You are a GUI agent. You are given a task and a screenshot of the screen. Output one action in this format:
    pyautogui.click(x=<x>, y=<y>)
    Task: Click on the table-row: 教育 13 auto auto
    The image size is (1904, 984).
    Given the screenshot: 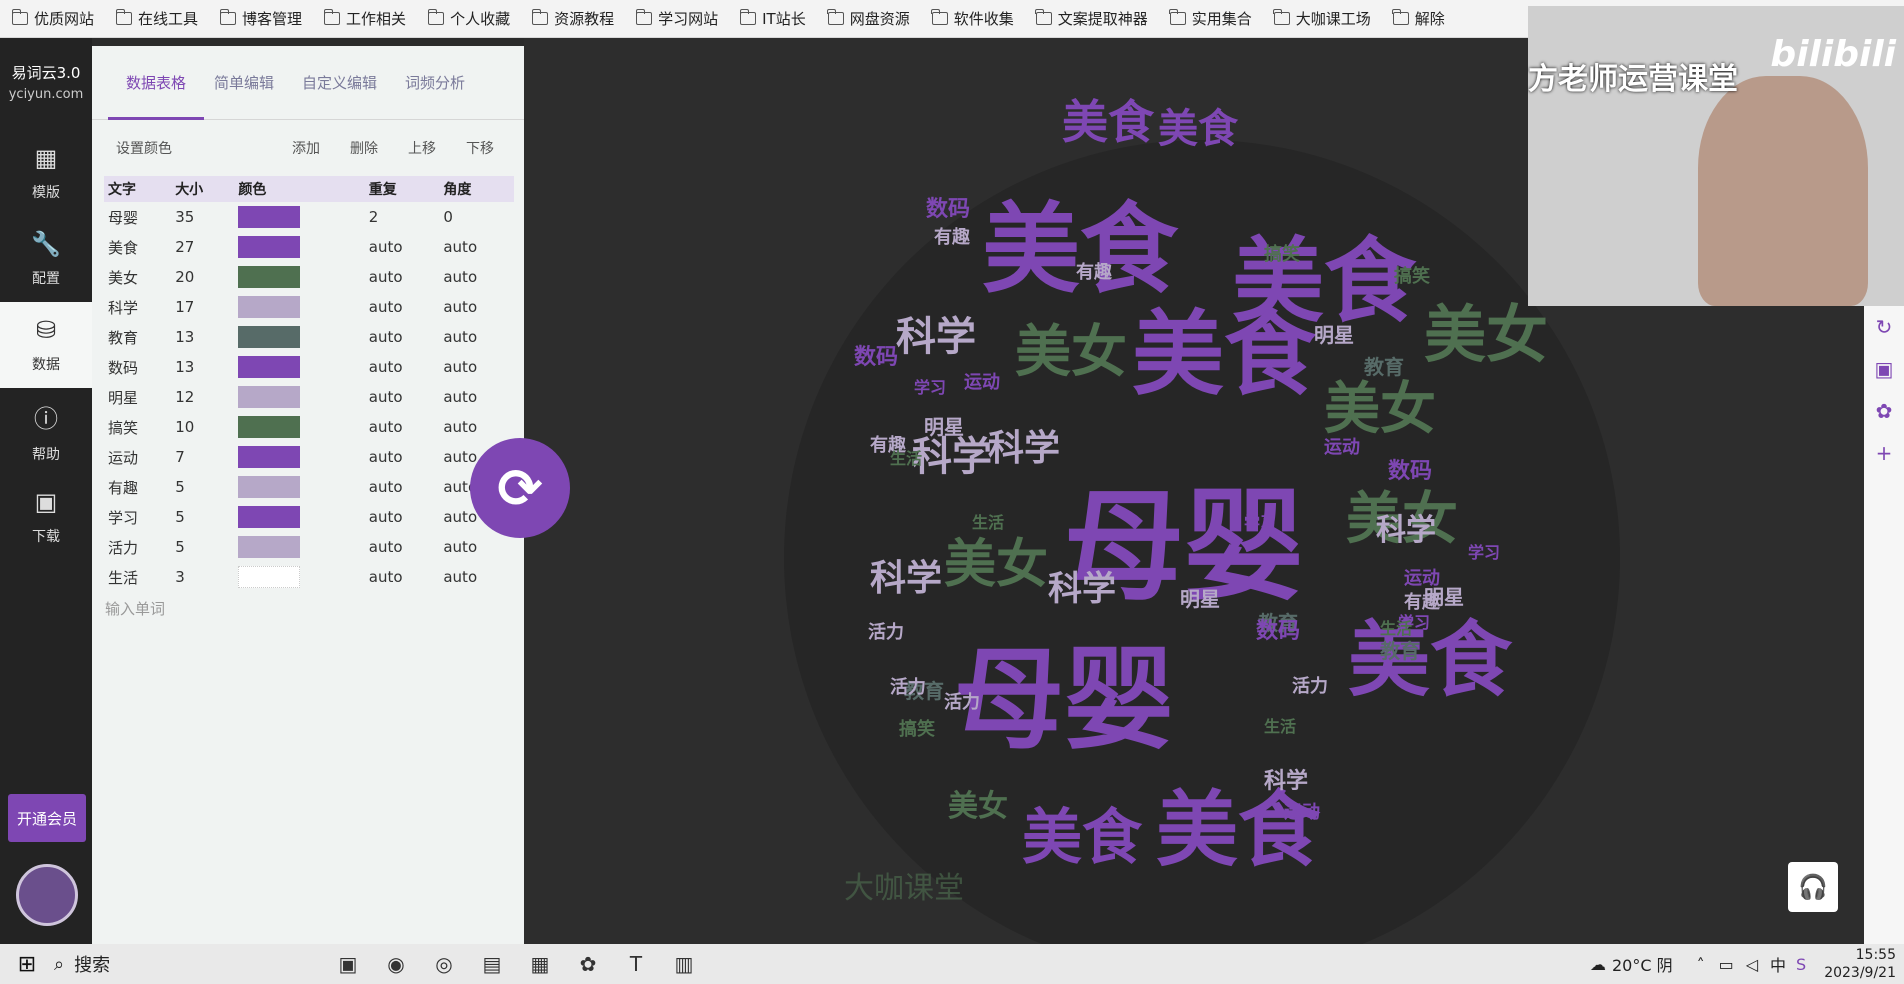 What is the action you would take?
    pyautogui.click(x=309, y=337)
    